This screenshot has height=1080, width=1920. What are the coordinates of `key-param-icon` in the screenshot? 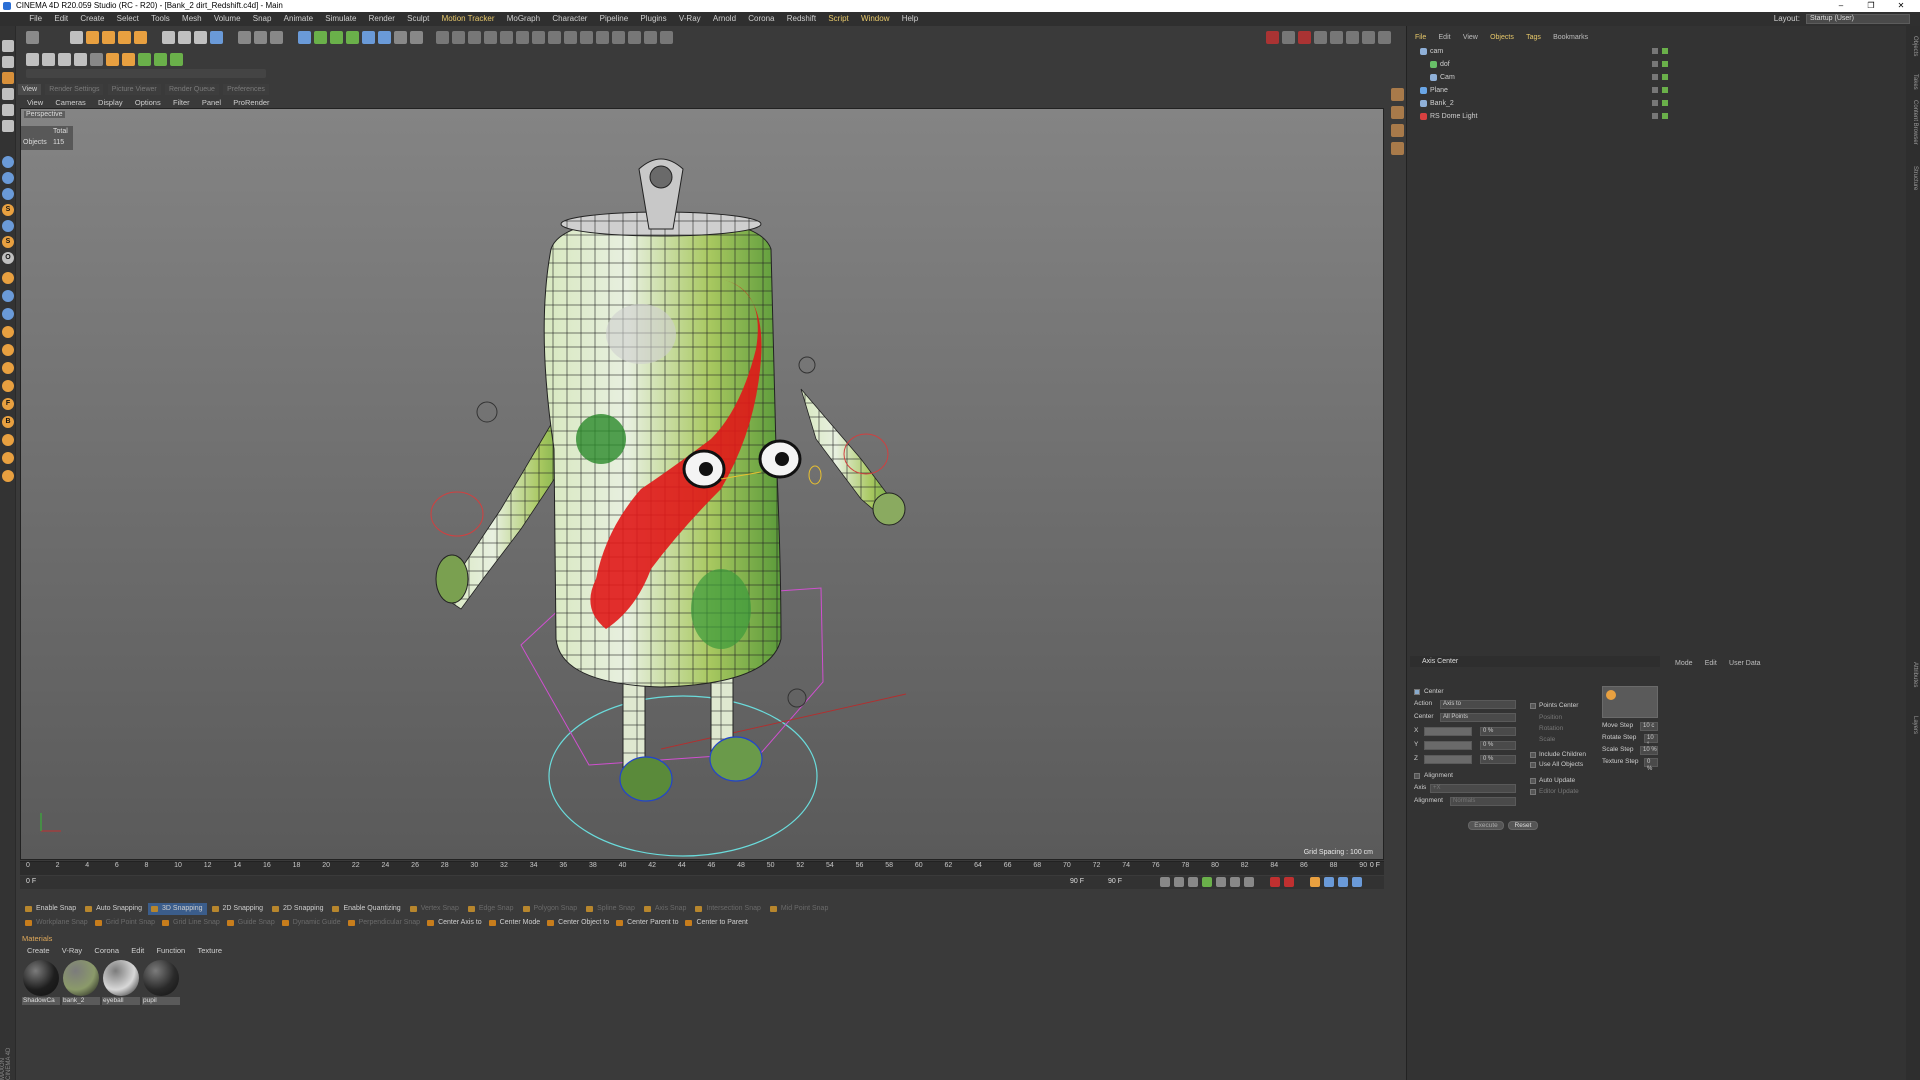 It's located at (1357, 882).